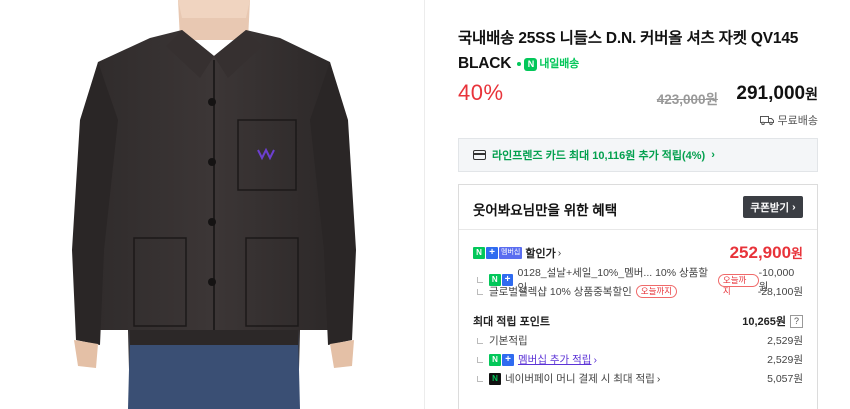 The height and width of the screenshot is (409, 850). I want to click on tomorrow-delivery-label: 내일배송, so click(559, 63).